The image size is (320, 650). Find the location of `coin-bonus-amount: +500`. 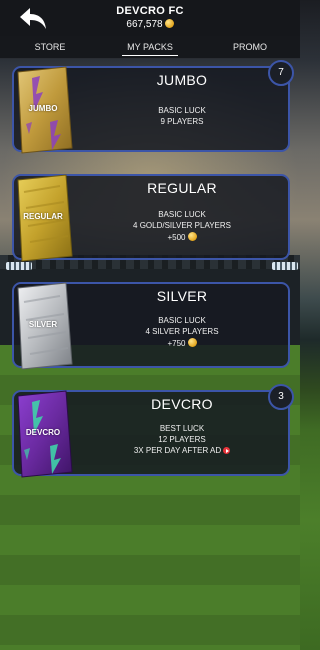

coin-bonus-amount: +500 is located at coordinates (176, 237).